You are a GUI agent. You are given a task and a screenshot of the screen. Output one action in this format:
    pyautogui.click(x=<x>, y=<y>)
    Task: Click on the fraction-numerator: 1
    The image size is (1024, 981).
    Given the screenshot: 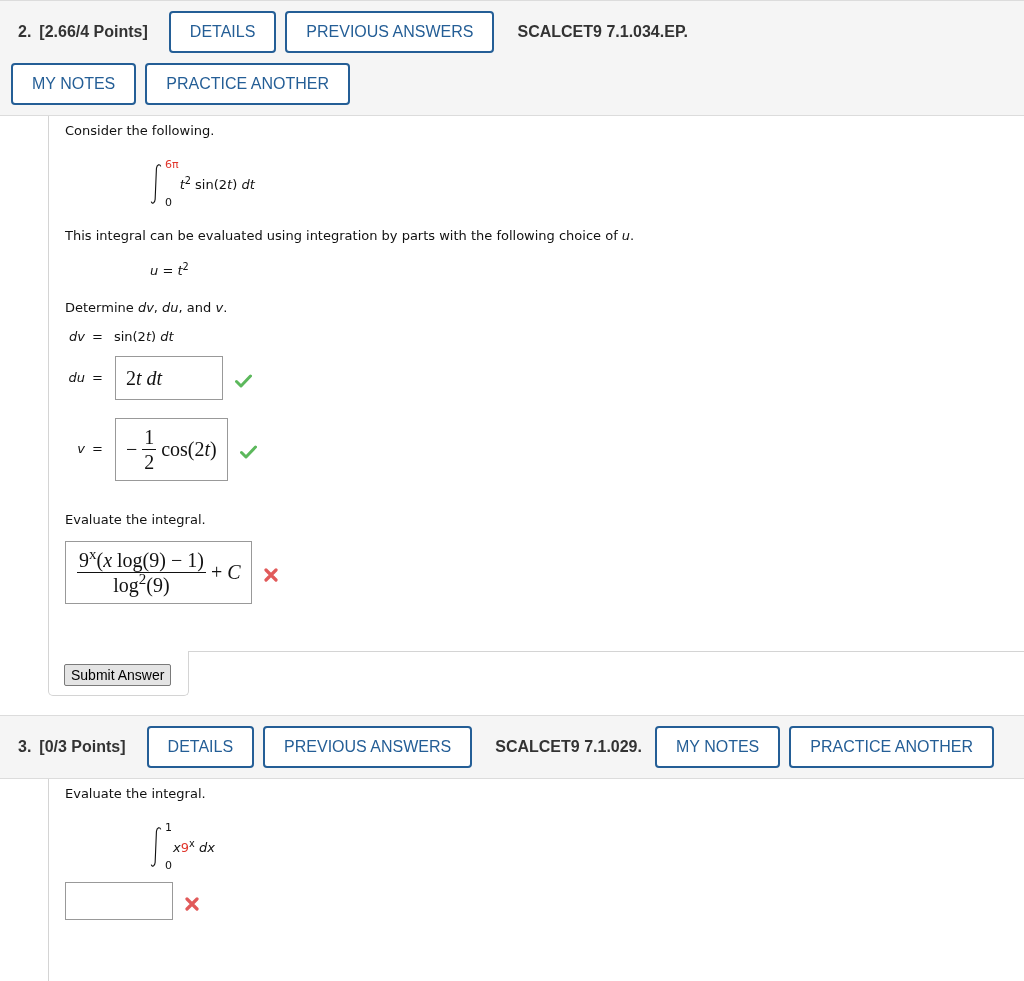 What is the action you would take?
    pyautogui.click(x=149, y=436)
    